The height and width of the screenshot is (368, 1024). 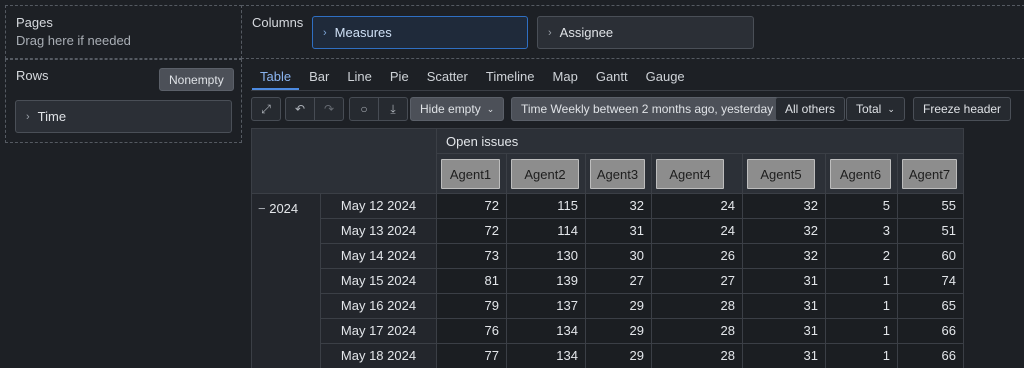 What do you see at coordinates (73, 40) in the screenshot?
I see `pages-hint: Drag here if needed` at bounding box center [73, 40].